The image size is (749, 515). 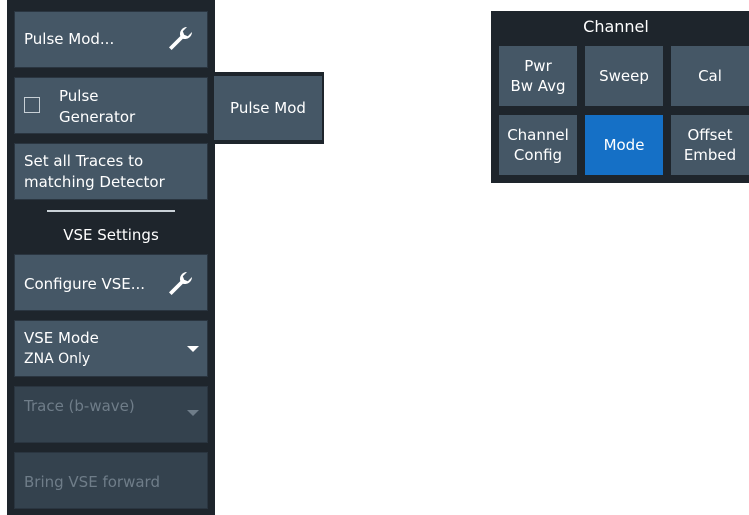 I want to click on channel-label: Channel, so click(x=538, y=135).